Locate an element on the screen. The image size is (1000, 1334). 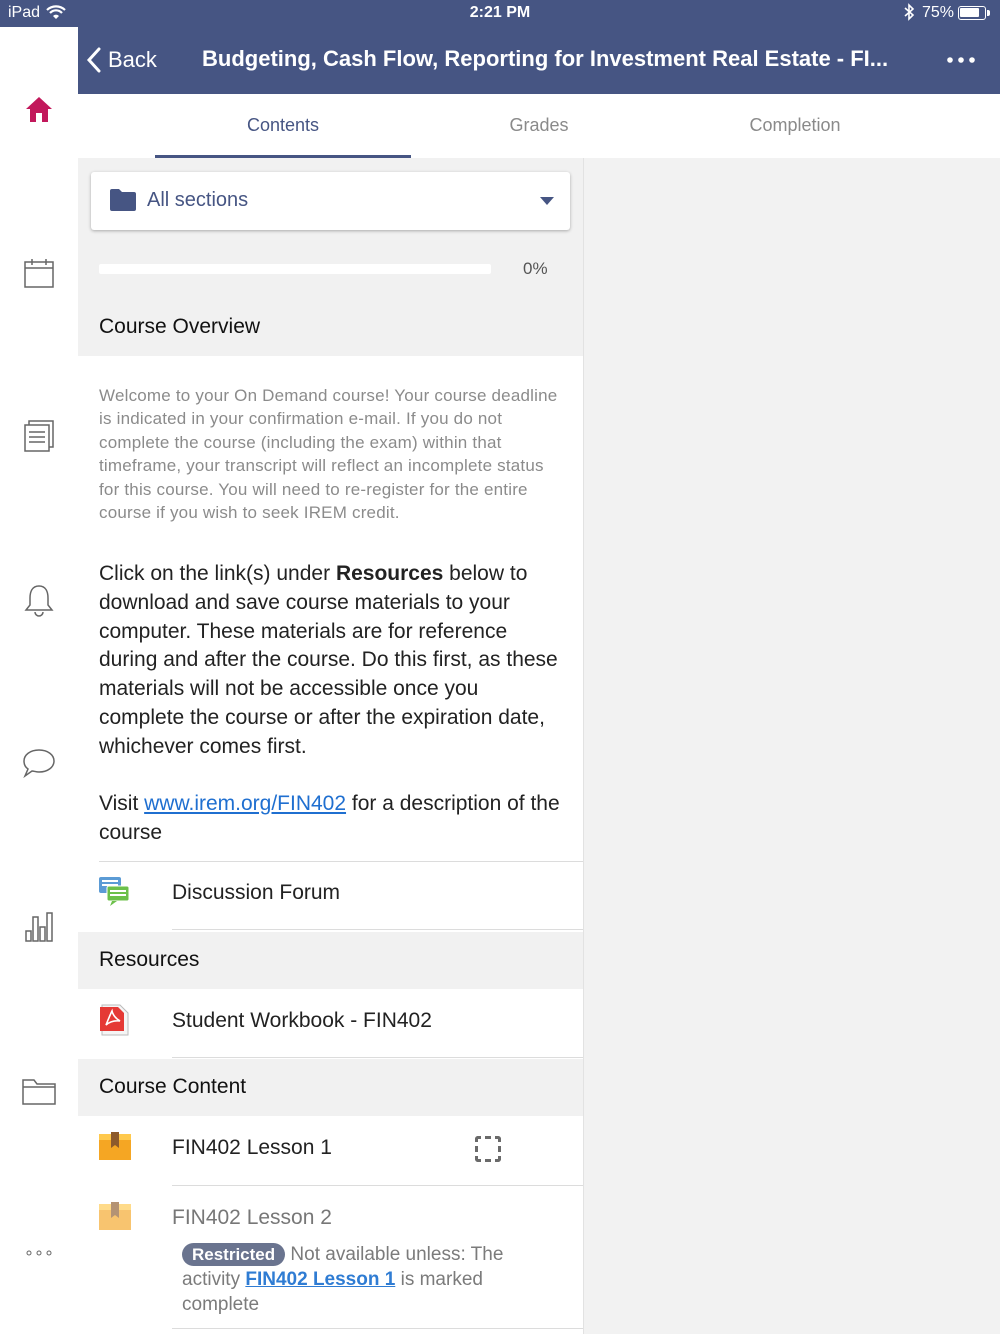
nav-messages is located at coordinates (39, 763).